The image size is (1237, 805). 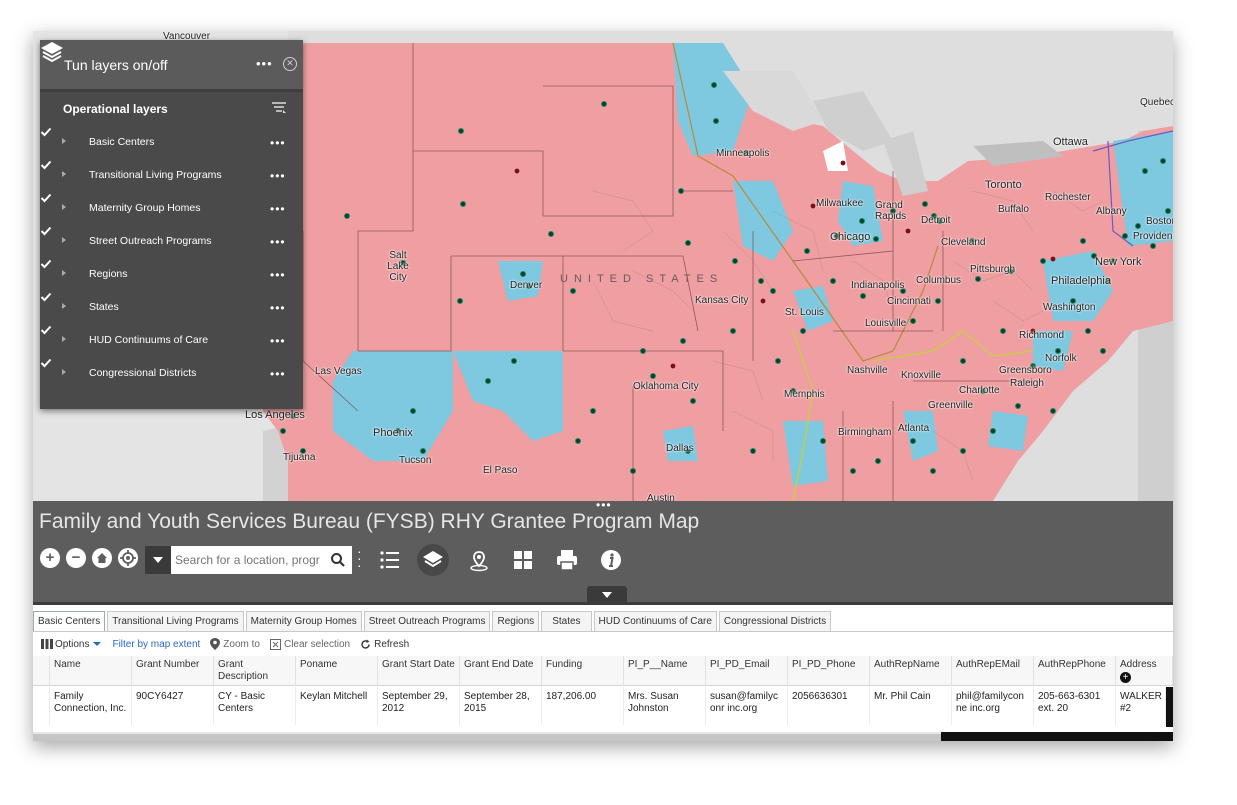 I want to click on tab-basic-centers: Basic Centers, so click(x=69, y=621).